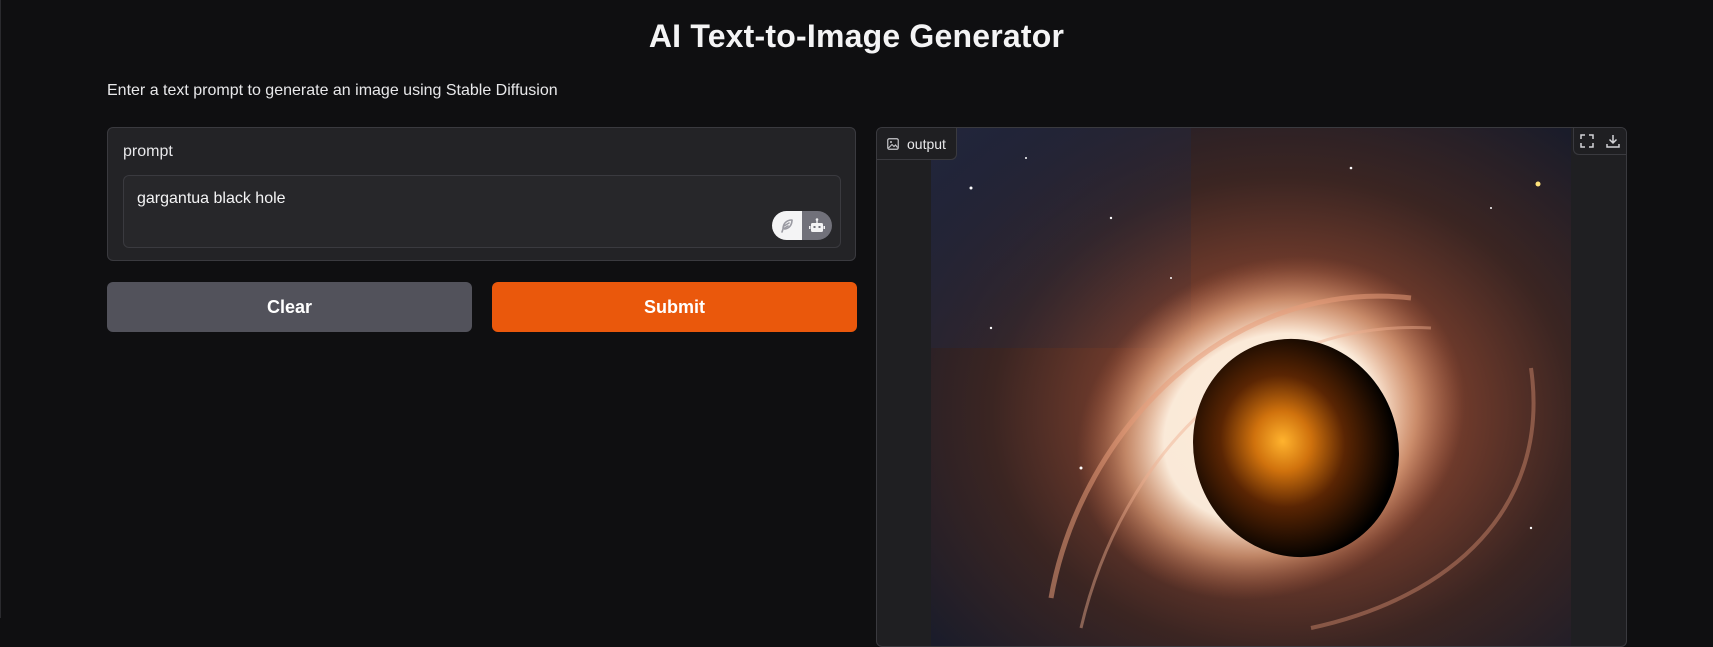 This screenshot has height=647, width=1713. Describe the element at coordinates (148, 151) in the screenshot. I see `prompt-label: prompt` at that location.